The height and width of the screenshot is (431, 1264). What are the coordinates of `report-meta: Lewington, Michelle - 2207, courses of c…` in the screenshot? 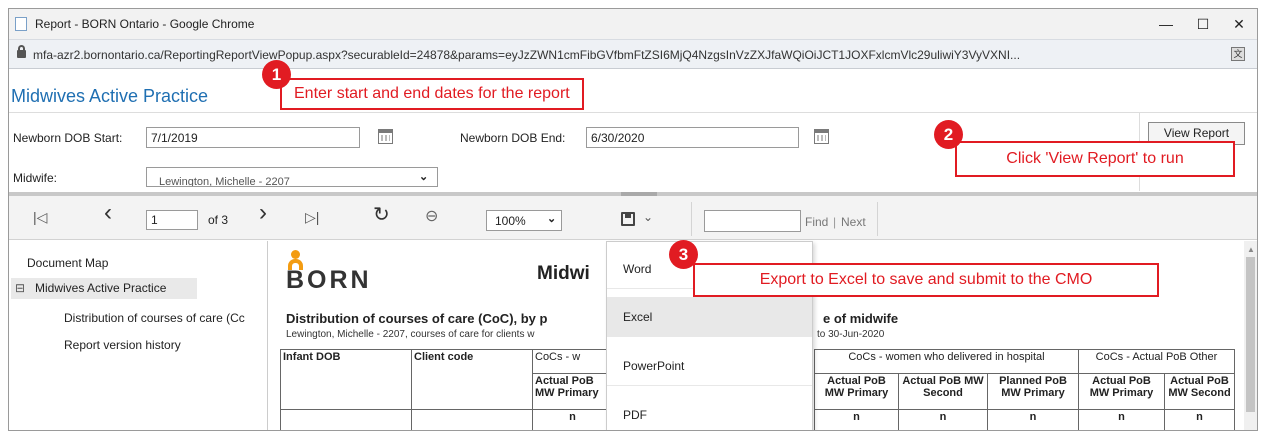 It's located at (410, 334).